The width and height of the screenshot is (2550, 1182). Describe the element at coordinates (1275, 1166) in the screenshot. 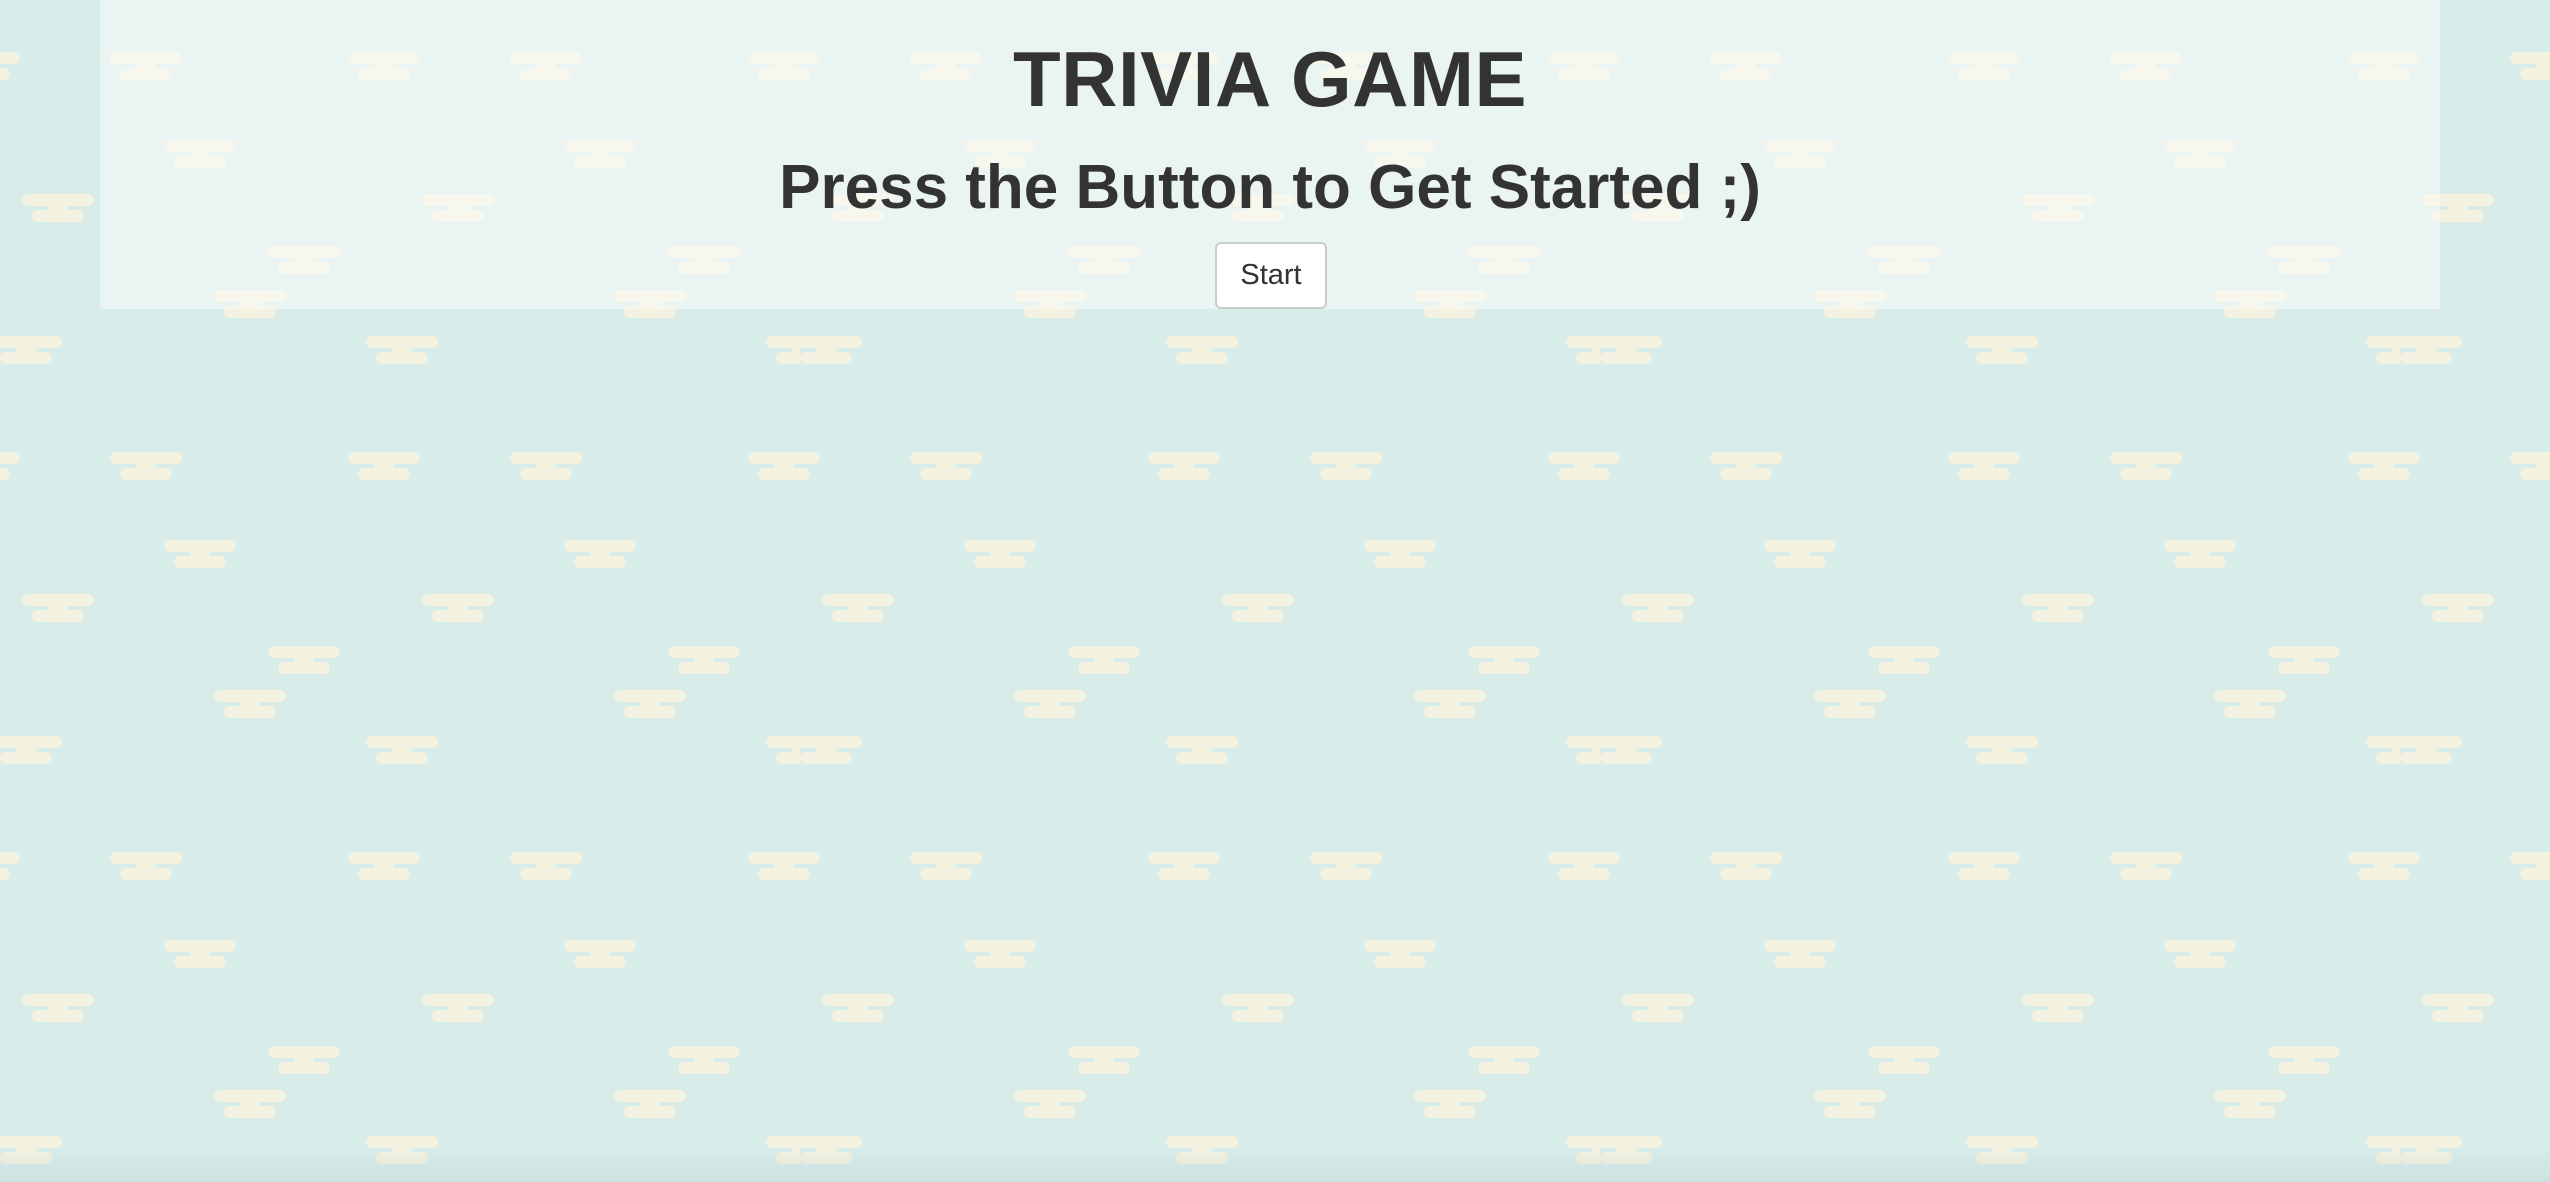

I see `bottom-shadow` at that location.